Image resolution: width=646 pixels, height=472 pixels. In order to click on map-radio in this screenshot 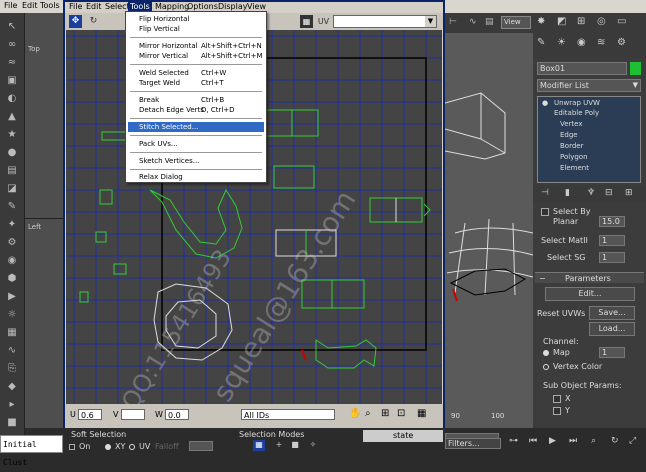, I will do `click(546, 353)`.